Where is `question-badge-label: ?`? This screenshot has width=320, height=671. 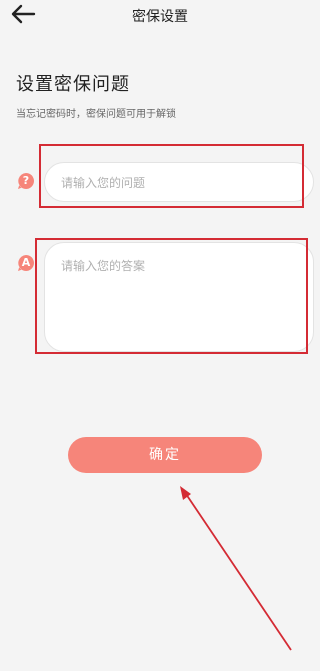
question-badge-label: ? is located at coordinates (26, 180).